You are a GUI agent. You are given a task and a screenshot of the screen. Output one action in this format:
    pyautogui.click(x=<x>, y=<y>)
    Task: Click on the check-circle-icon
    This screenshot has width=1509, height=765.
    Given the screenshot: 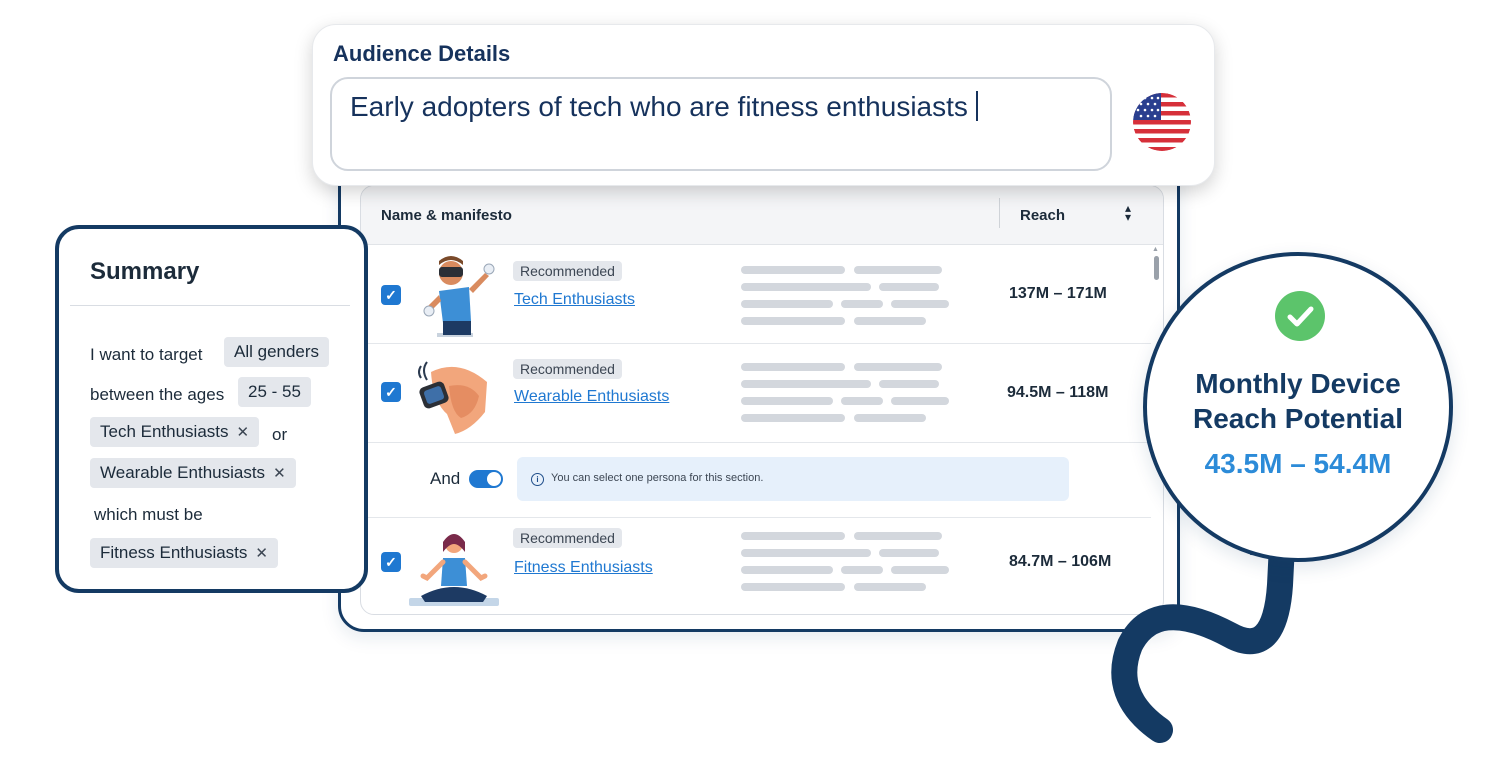 What is the action you would take?
    pyautogui.click(x=1300, y=316)
    